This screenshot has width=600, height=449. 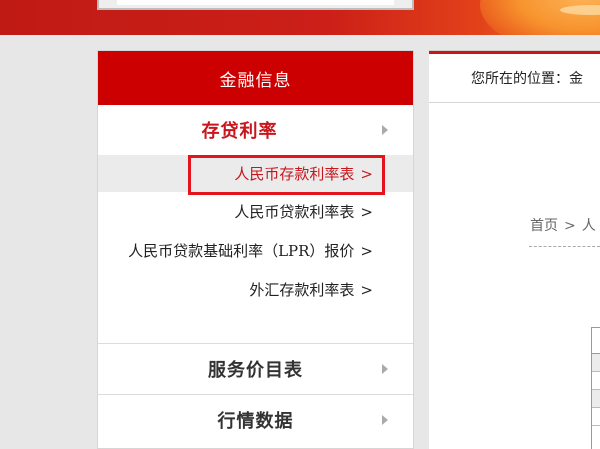 I want to click on submenu-item-label: 人民币贷款基础利率（LPR）报价, so click(x=241, y=251).